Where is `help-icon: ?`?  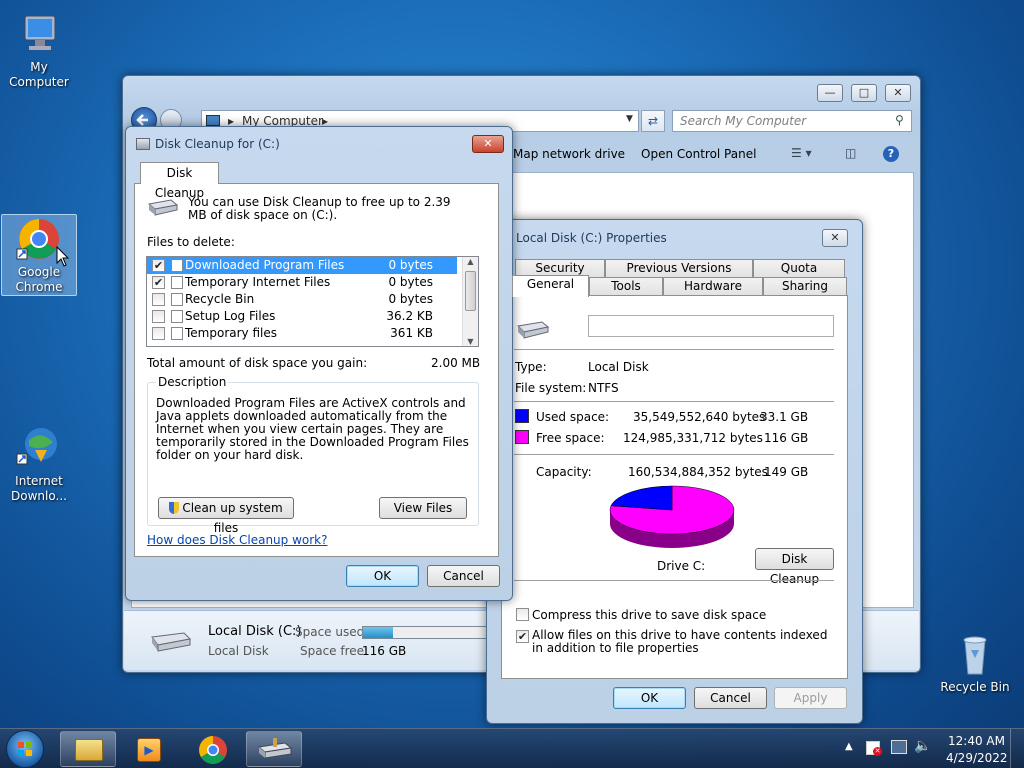 help-icon: ? is located at coordinates (891, 154).